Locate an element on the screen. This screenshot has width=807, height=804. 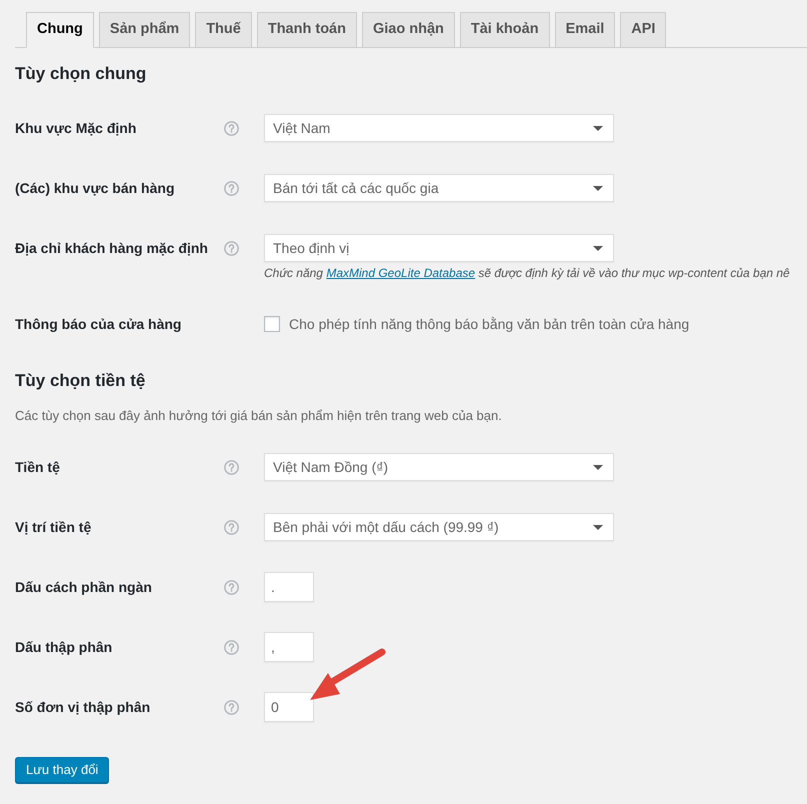
settings-tab: Sản phẩm is located at coordinates (144, 30).